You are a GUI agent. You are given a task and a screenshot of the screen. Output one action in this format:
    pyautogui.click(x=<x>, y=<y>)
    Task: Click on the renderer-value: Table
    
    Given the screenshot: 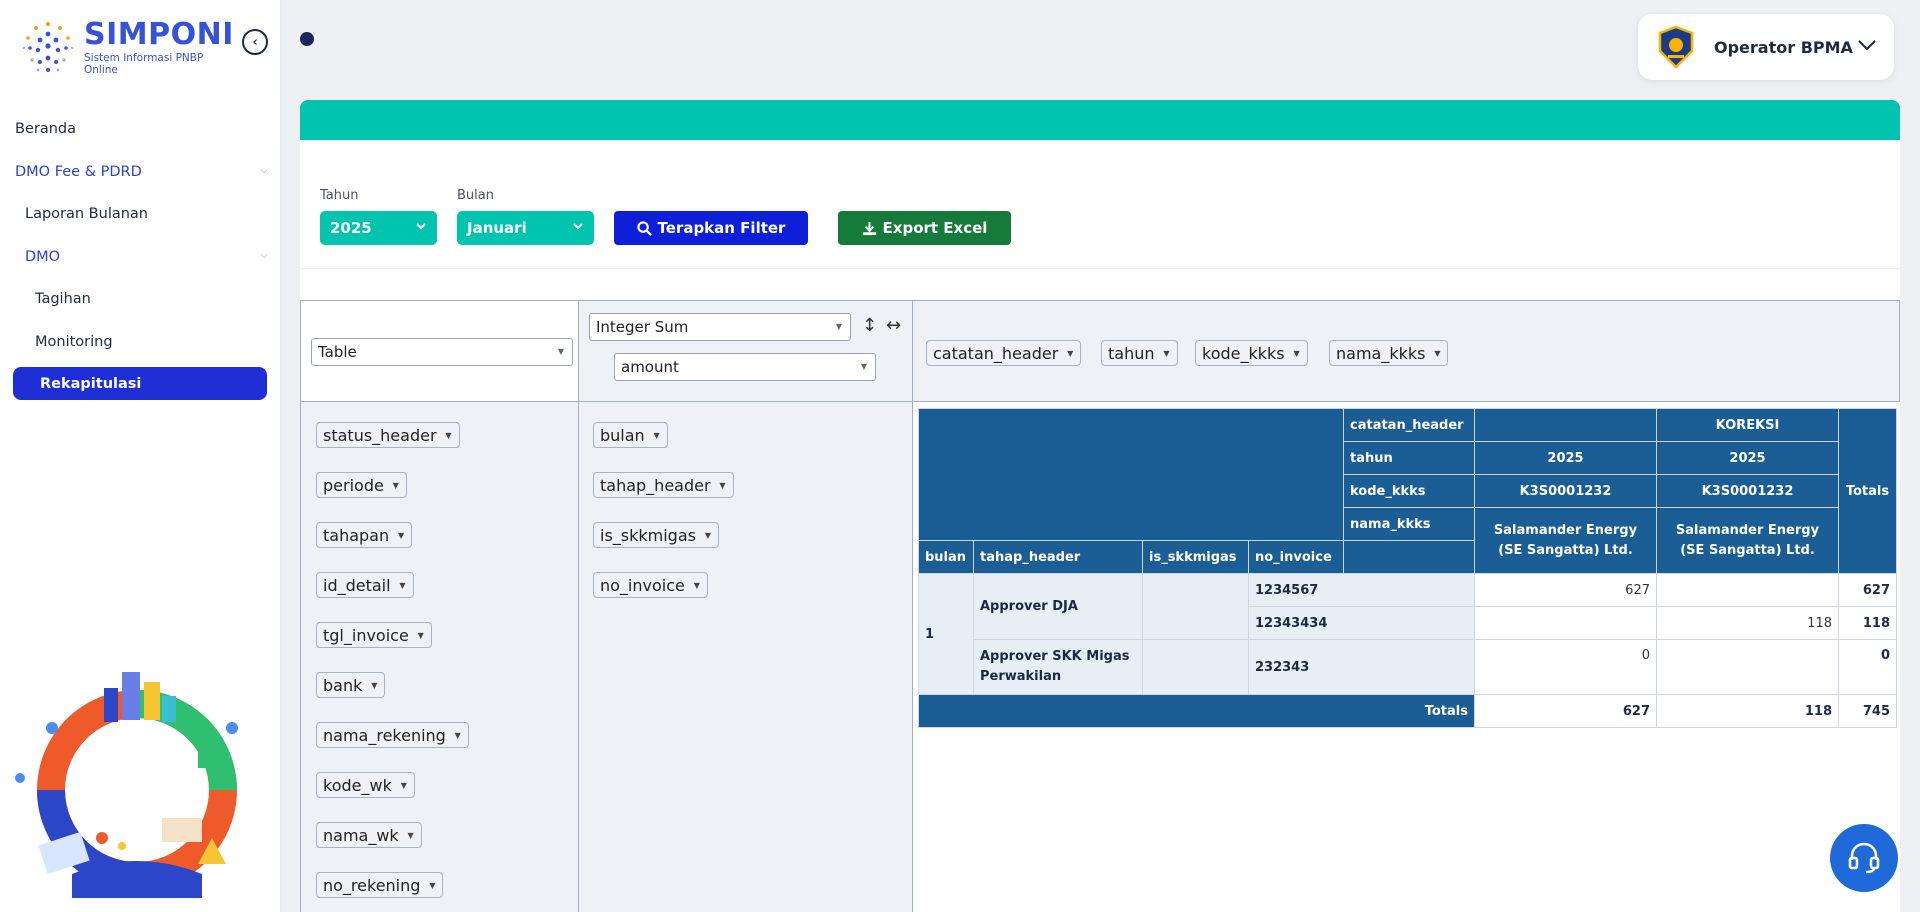 What is the action you would take?
    pyautogui.click(x=337, y=352)
    